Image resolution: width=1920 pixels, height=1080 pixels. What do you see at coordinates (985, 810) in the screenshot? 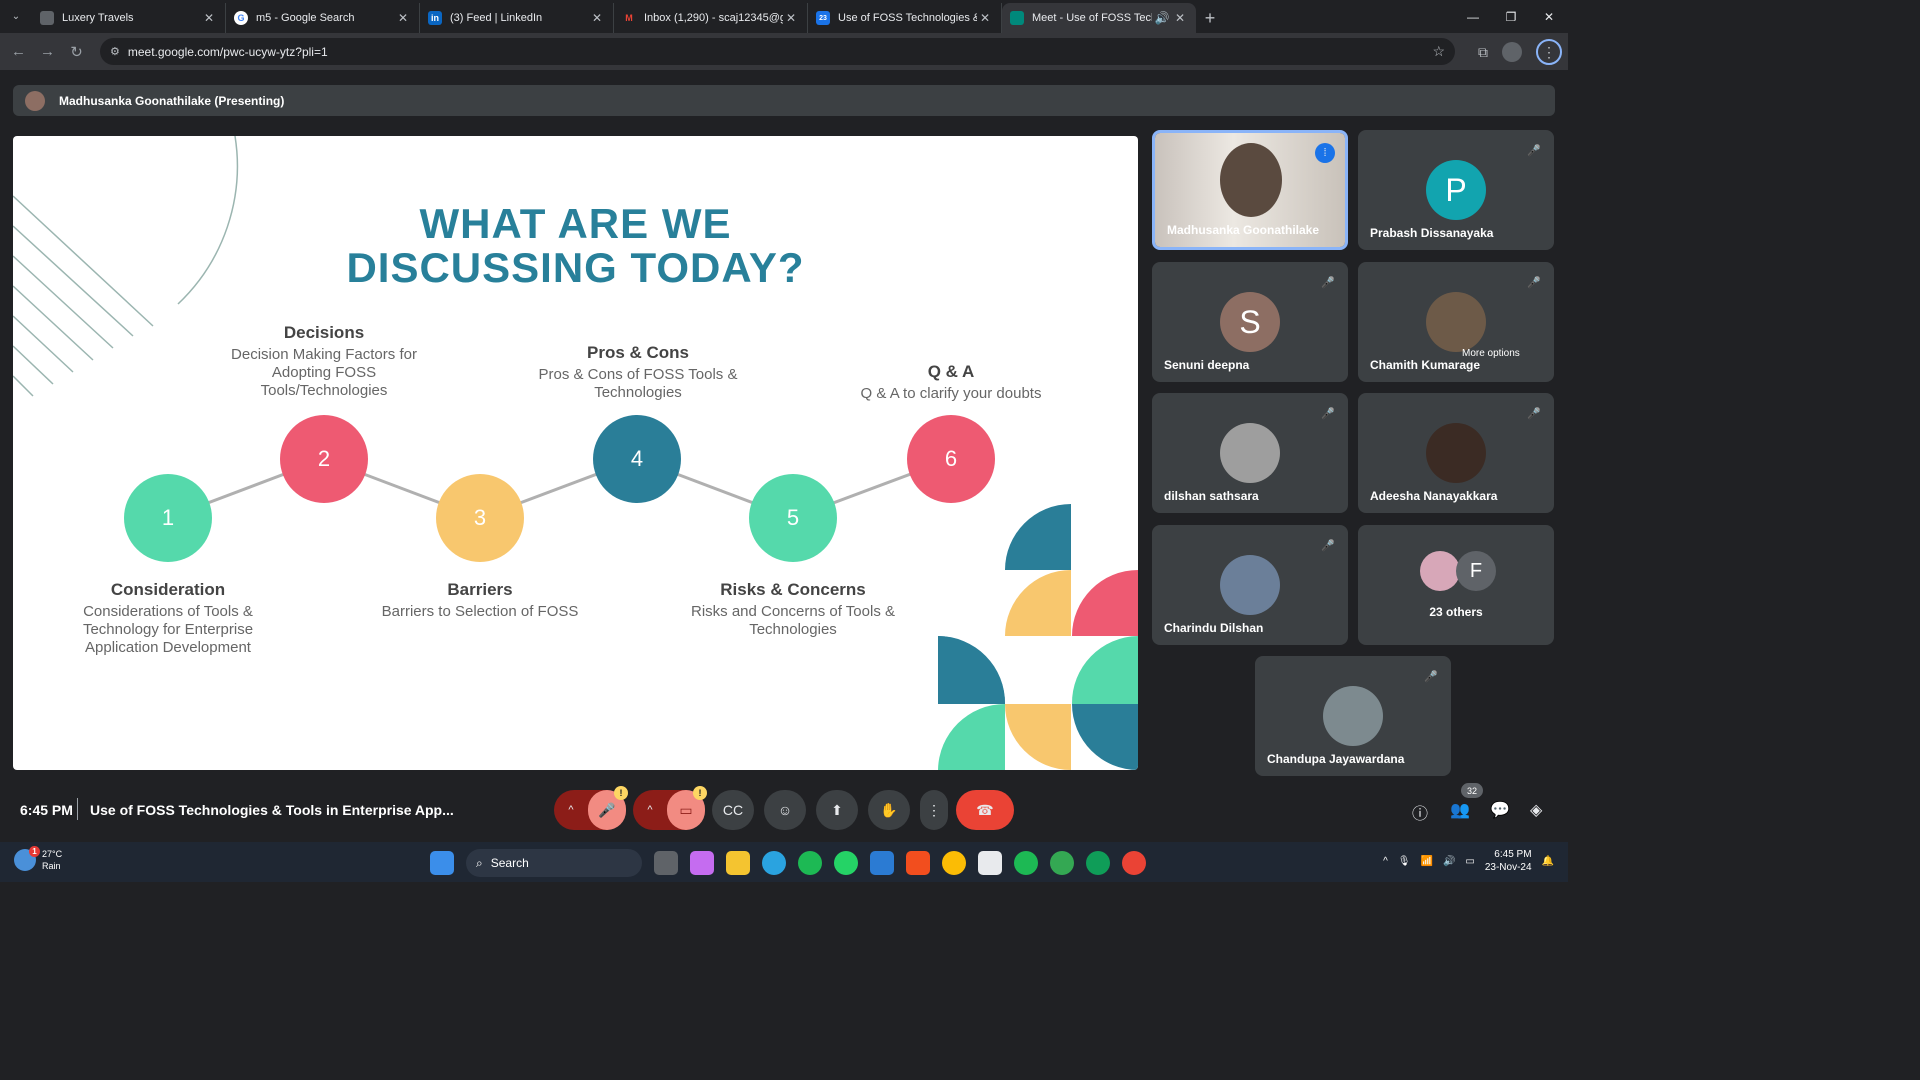
I see `leave-call-button: ☎` at bounding box center [985, 810].